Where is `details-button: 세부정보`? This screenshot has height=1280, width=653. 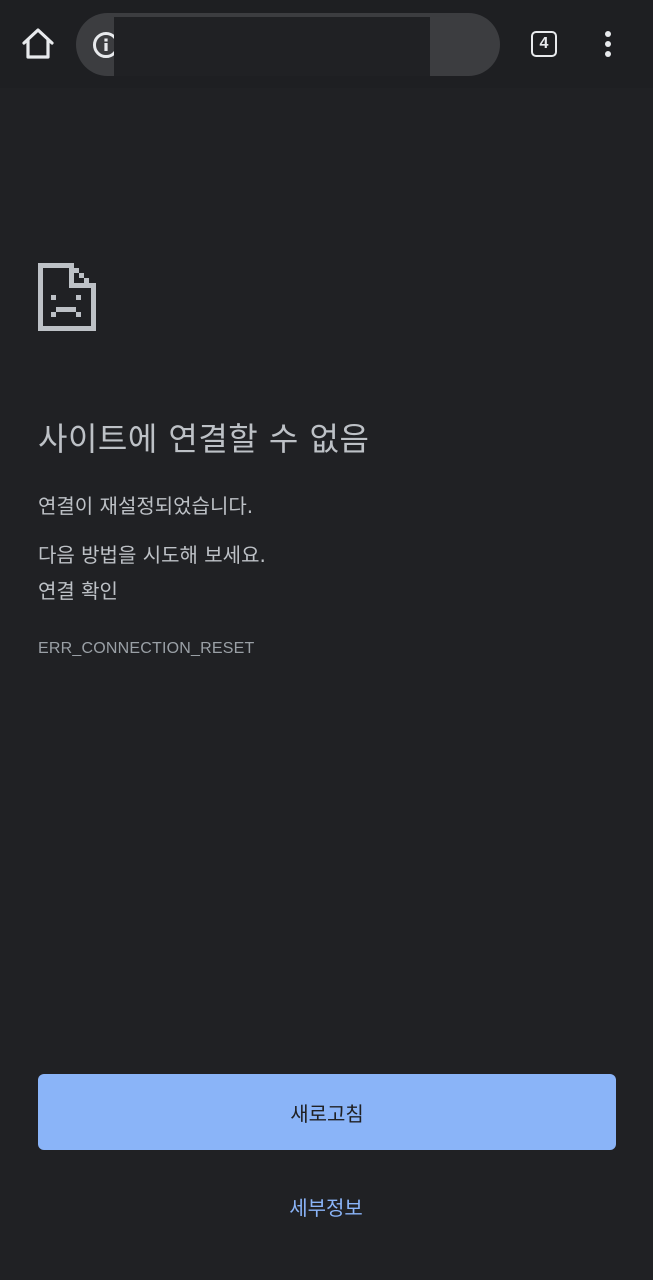 details-button: 세부정보 is located at coordinates (326, 1206).